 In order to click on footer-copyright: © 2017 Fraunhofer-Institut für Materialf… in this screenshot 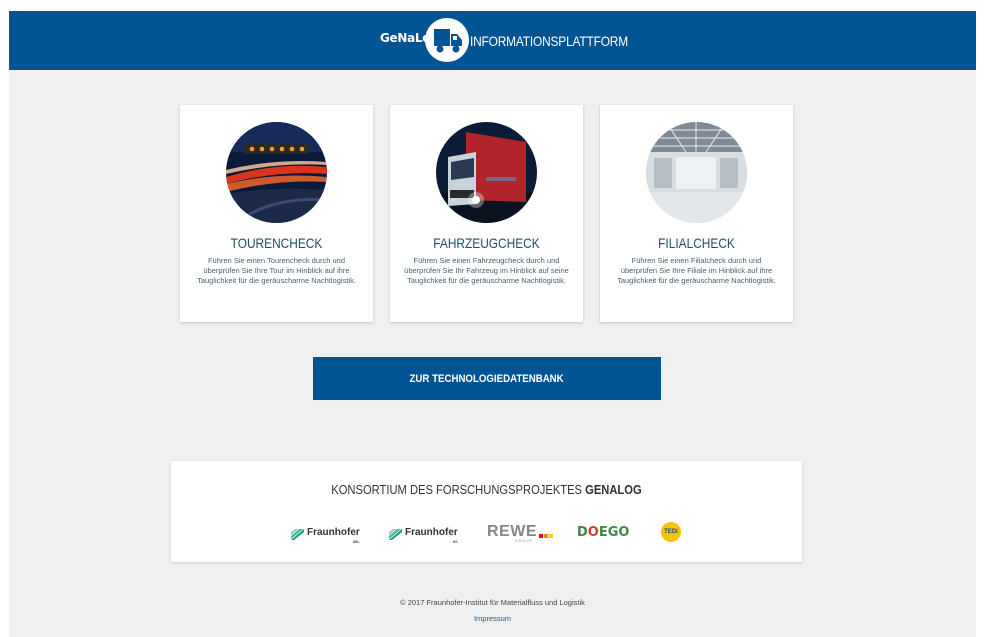, I will do `click(492, 602)`.